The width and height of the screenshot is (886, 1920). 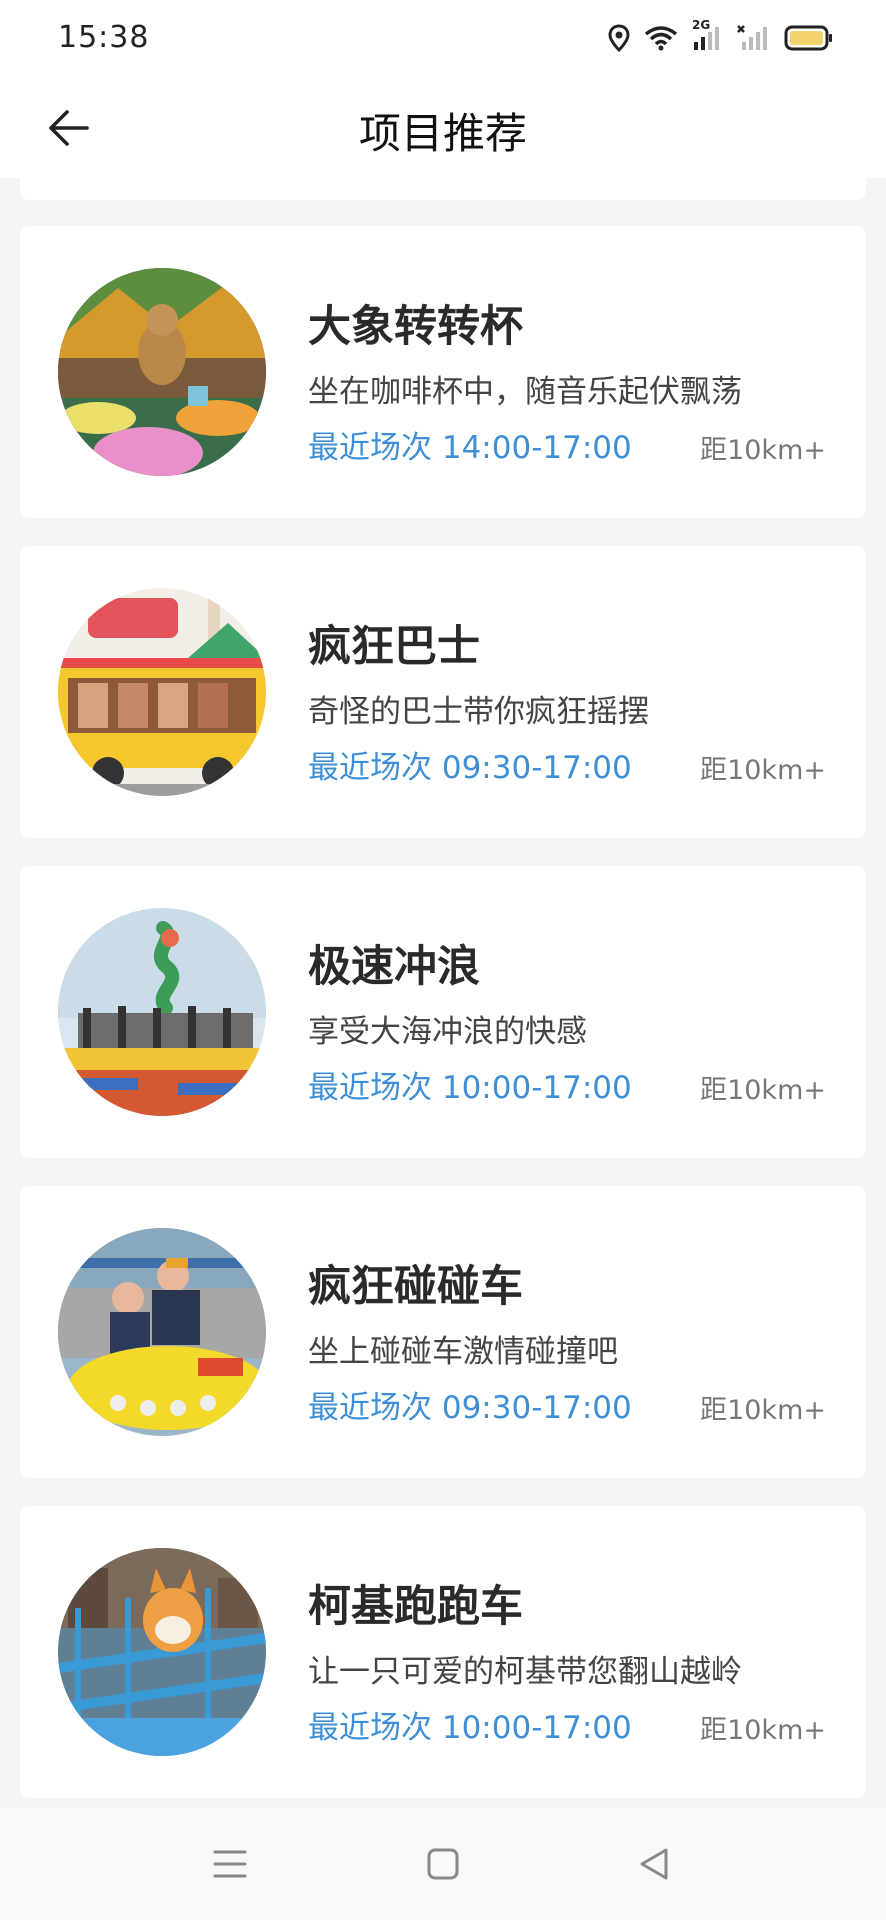 I want to click on item-description: 享受大海冲浪的快感, so click(x=447, y=1032).